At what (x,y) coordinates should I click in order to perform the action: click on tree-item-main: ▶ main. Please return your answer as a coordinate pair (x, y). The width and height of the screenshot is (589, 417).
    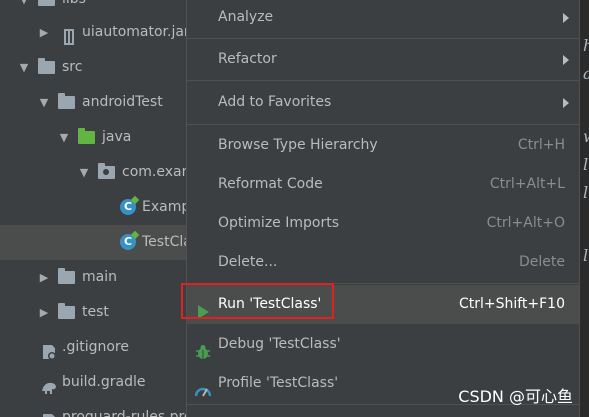
    Looking at the image, I should click on (93, 277).